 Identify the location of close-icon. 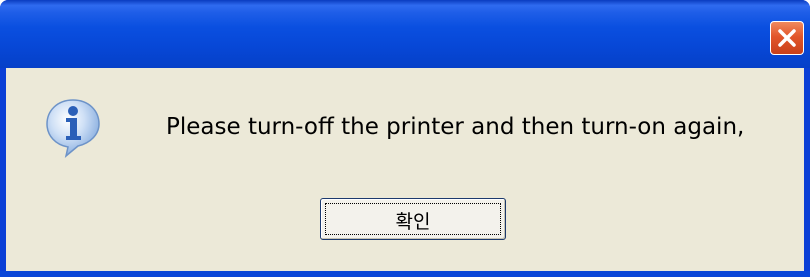
(787, 38).